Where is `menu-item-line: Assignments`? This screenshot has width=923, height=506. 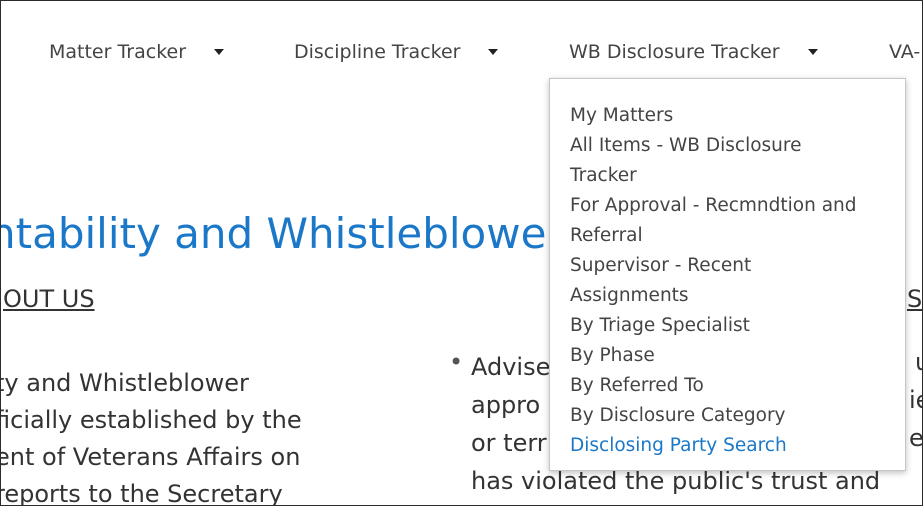
menu-item-line: Assignments is located at coordinates (629, 295).